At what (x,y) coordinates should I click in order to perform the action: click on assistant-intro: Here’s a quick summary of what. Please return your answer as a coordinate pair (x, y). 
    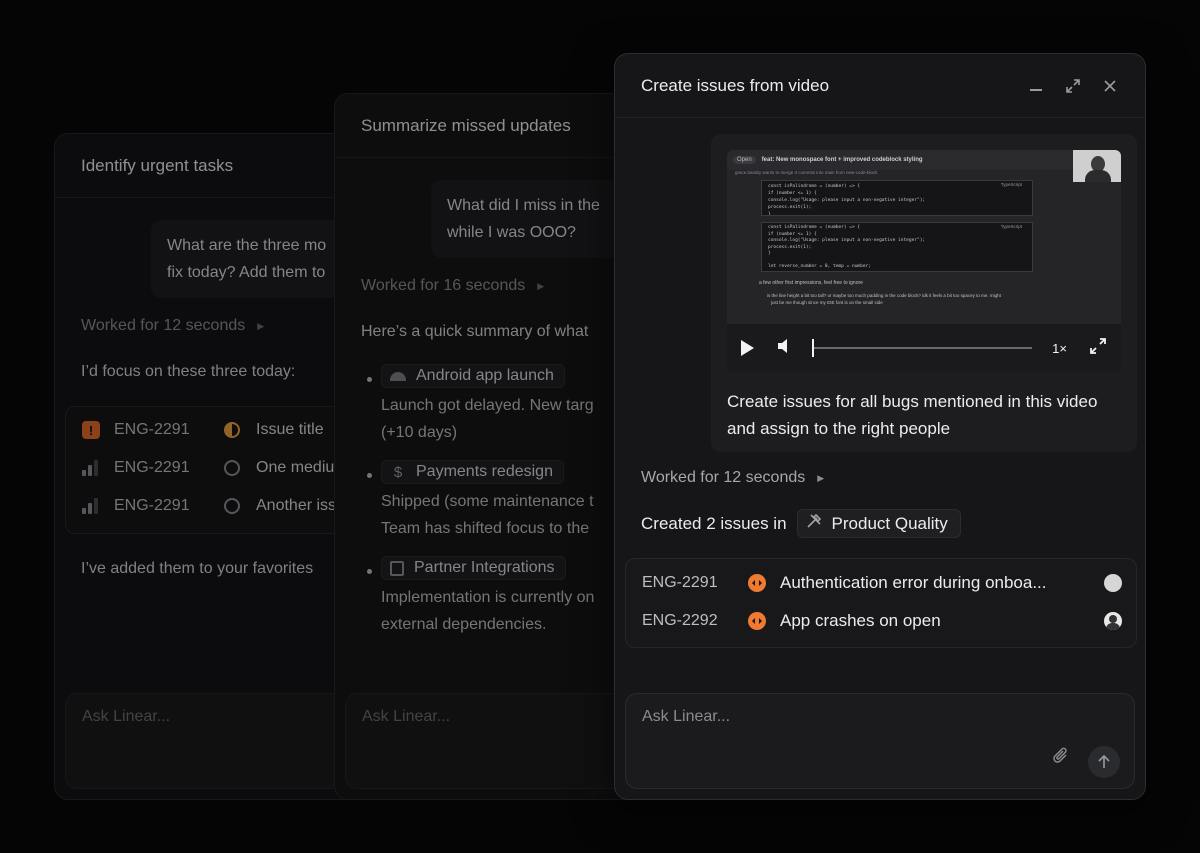
    Looking at the image, I should click on (475, 331).